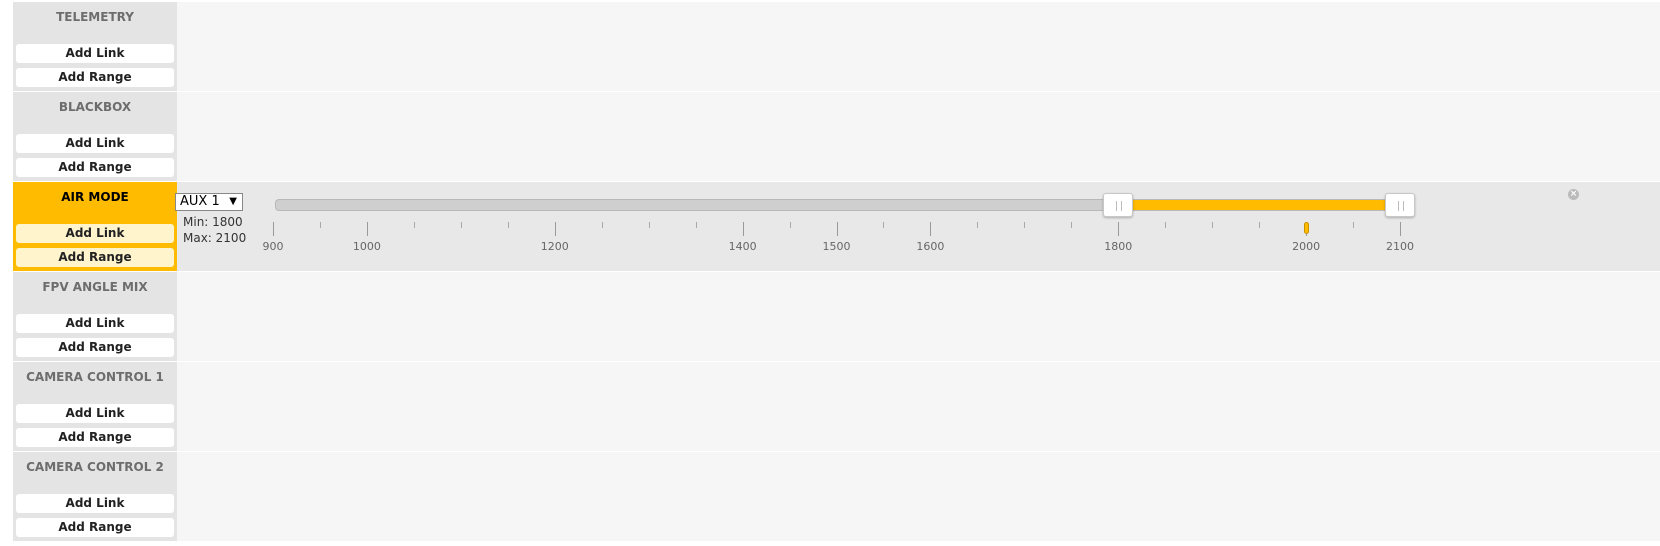 The image size is (1660, 546). I want to click on mode-name: FPV ANGLE MIX, so click(95, 287).